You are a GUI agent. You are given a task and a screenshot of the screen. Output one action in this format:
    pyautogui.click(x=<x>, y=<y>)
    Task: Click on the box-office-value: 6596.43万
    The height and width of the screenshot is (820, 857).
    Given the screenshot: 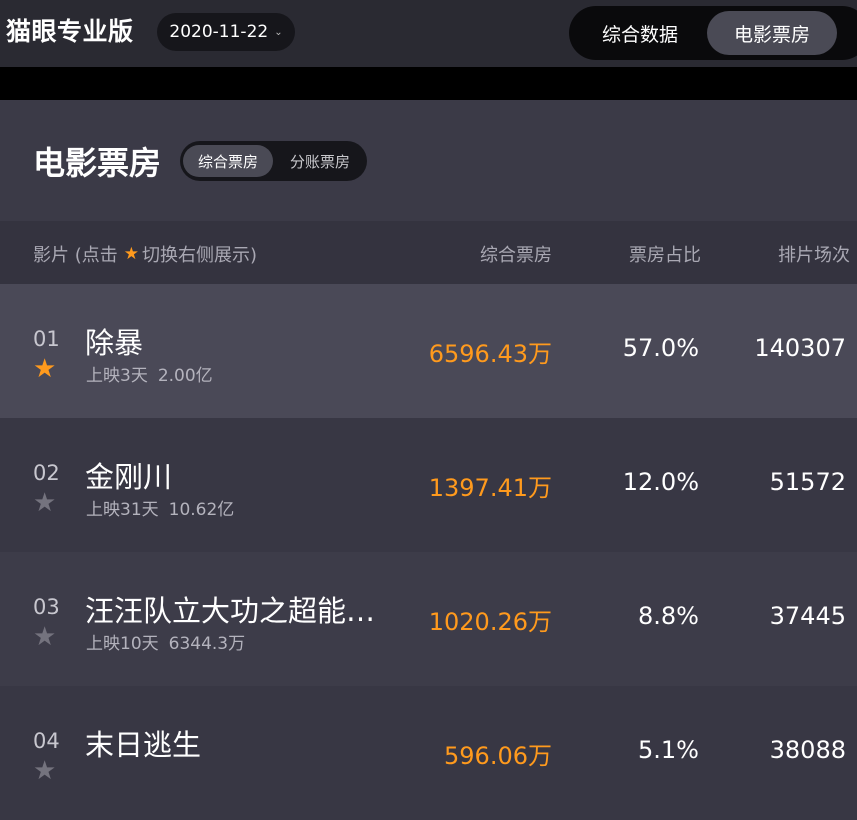 What is the action you would take?
    pyautogui.click(x=490, y=354)
    